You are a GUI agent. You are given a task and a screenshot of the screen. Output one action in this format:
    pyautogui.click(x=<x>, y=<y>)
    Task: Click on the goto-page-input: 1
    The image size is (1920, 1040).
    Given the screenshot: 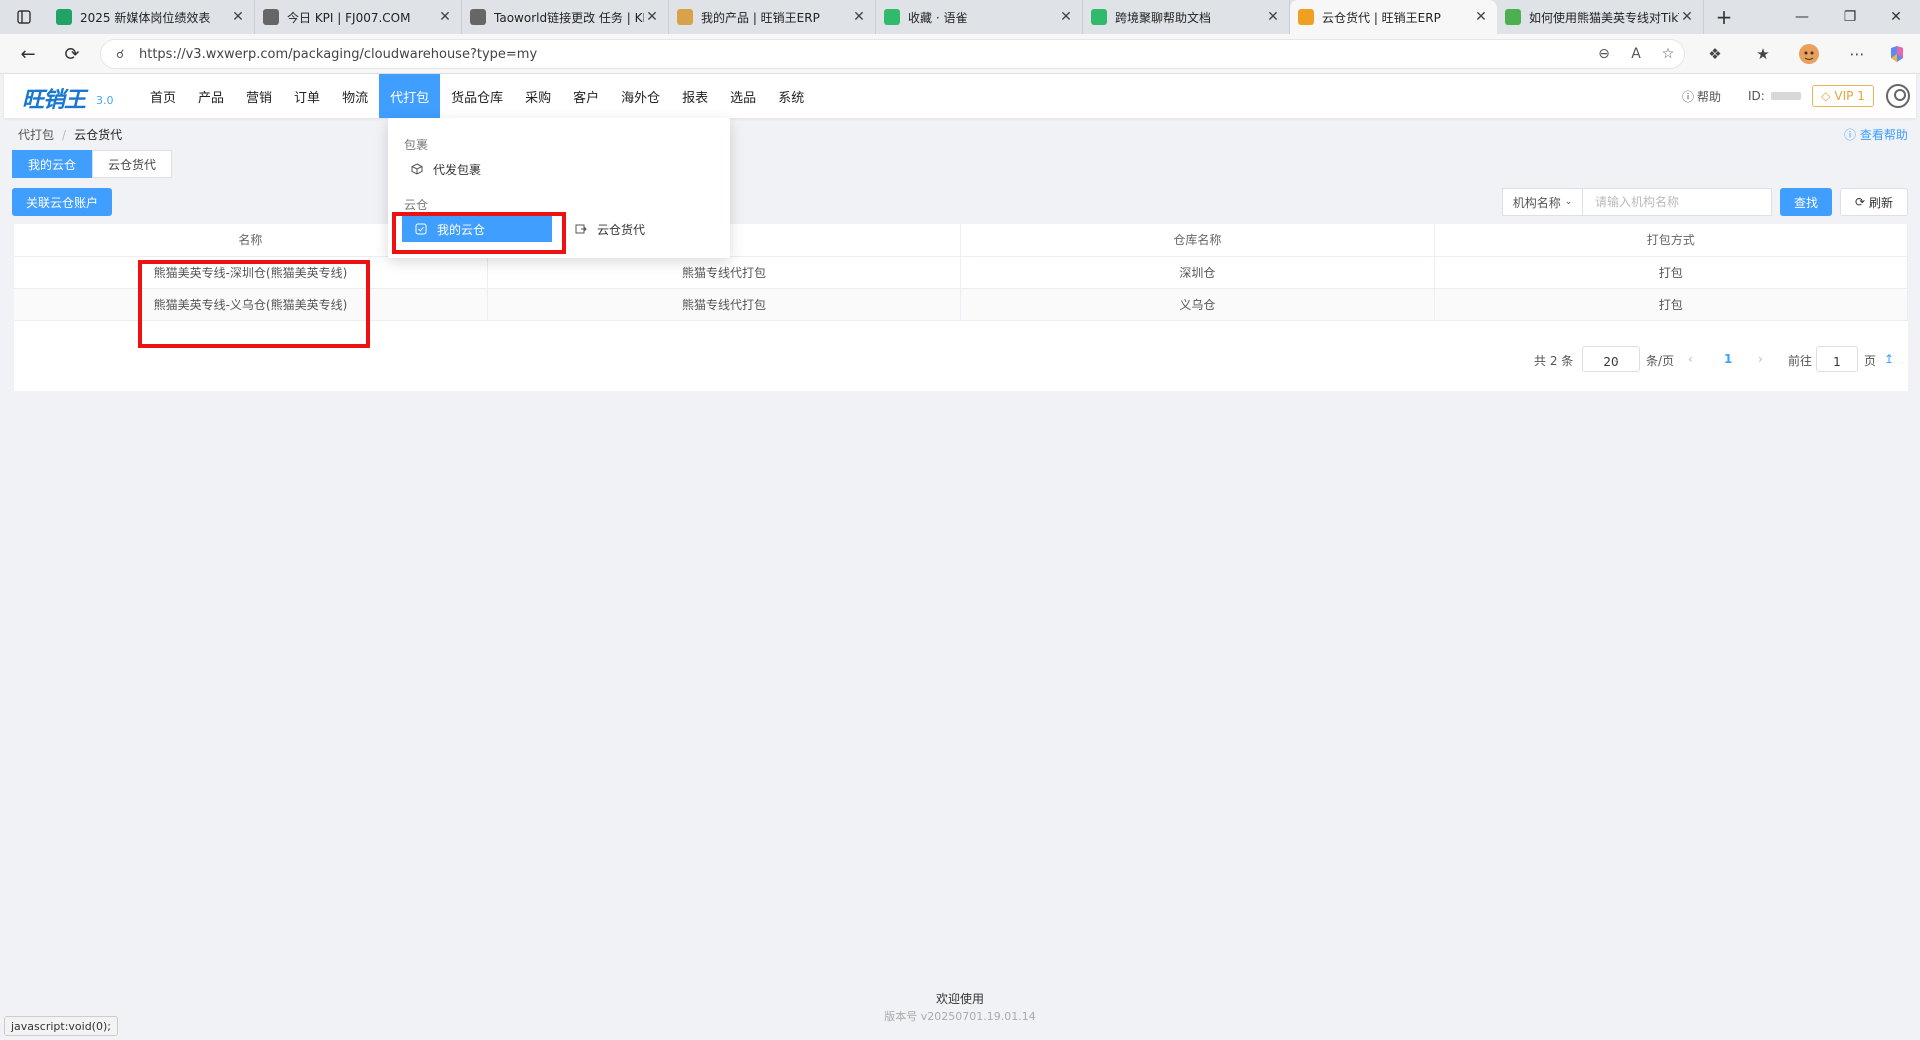 What is the action you would take?
    pyautogui.click(x=1837, y=359)
    